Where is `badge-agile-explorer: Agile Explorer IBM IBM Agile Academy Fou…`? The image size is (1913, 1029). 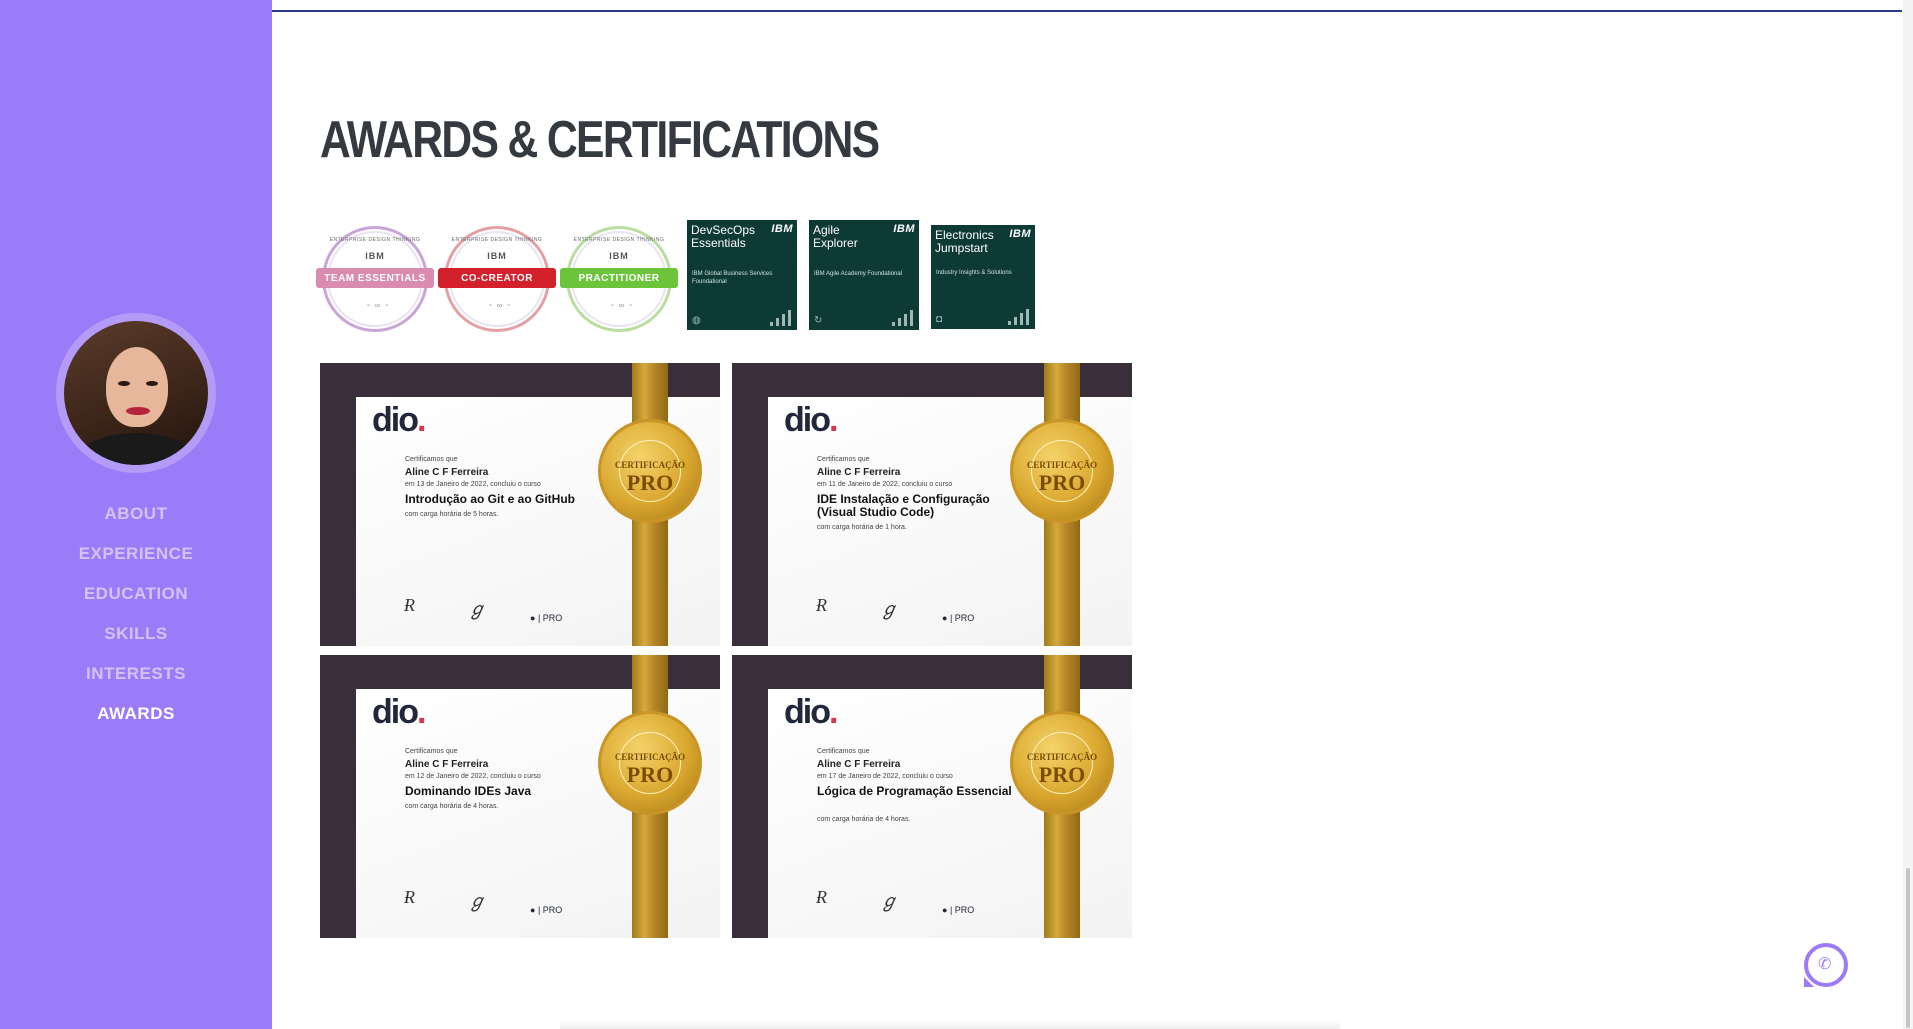 badge-agile-explorer: Agile Explorer IBM IBM Agile Academy Fou… is located at coordinates (864, 275).